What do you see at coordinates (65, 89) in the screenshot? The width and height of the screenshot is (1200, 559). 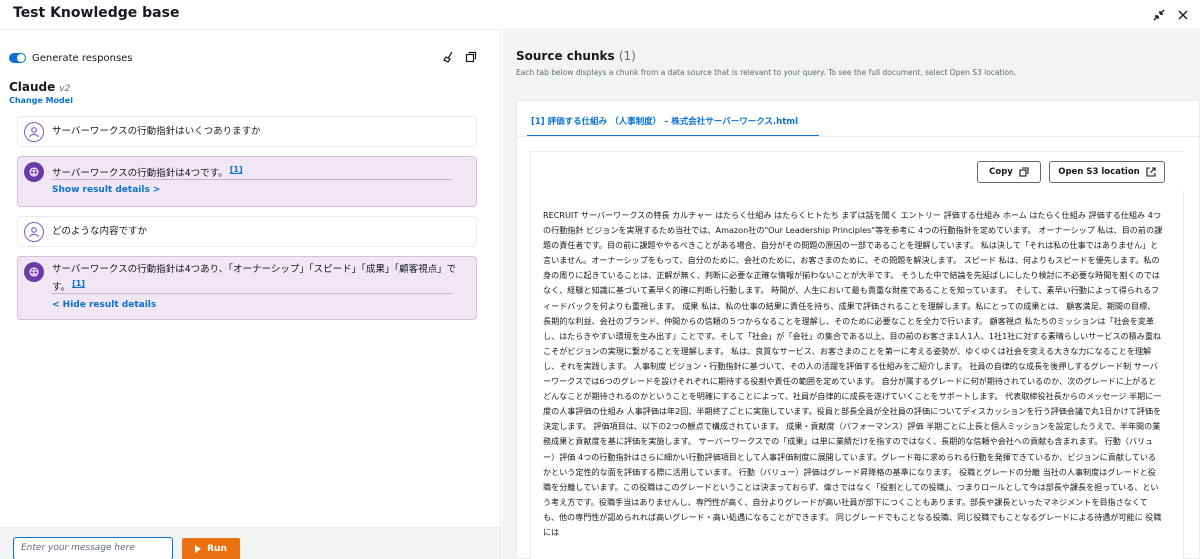 I see `model-version: v2` at bounding box center [65, 89].